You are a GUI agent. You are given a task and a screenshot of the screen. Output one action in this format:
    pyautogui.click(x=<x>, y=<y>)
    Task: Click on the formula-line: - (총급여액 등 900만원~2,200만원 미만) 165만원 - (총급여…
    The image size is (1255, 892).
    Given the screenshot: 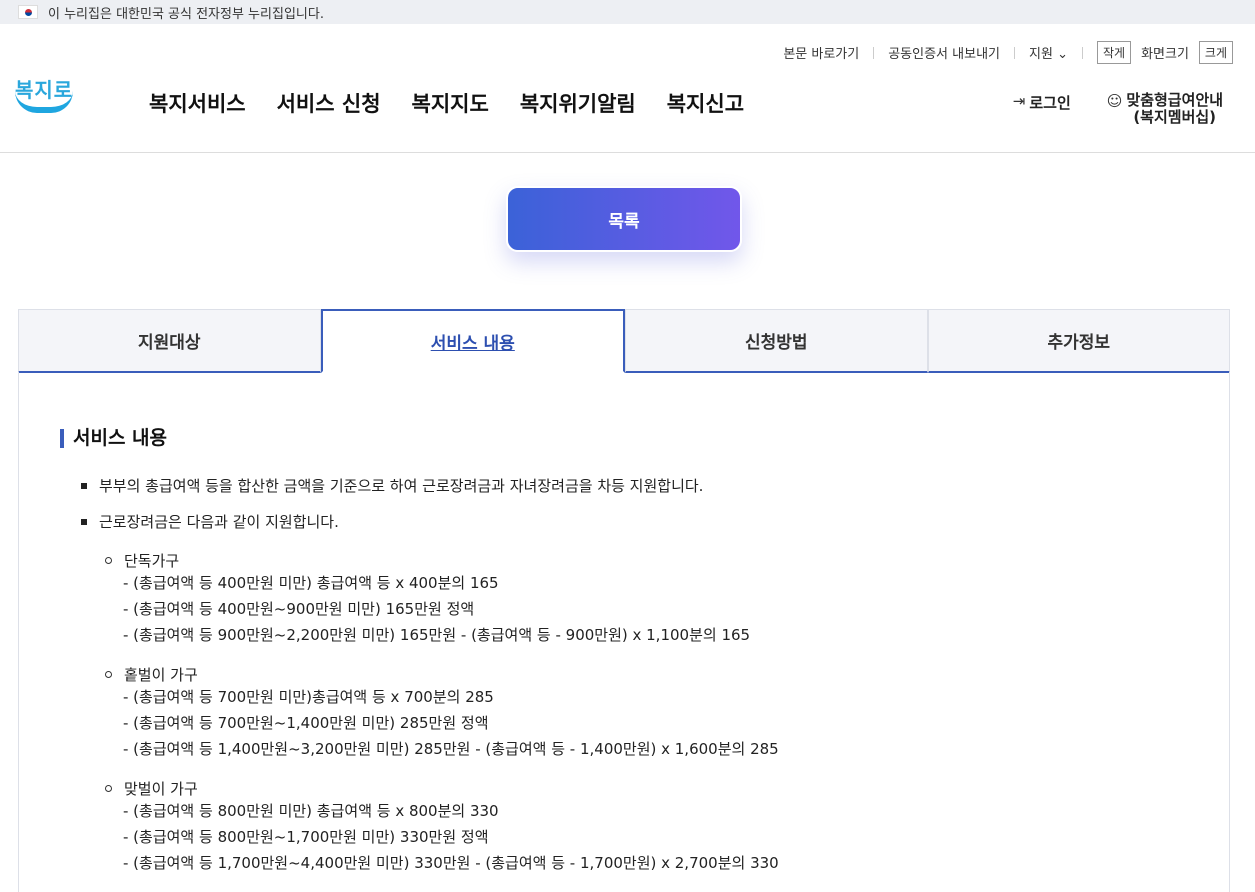 What is the action you would take?
    pyautogui.click(x=437, y=635)
    